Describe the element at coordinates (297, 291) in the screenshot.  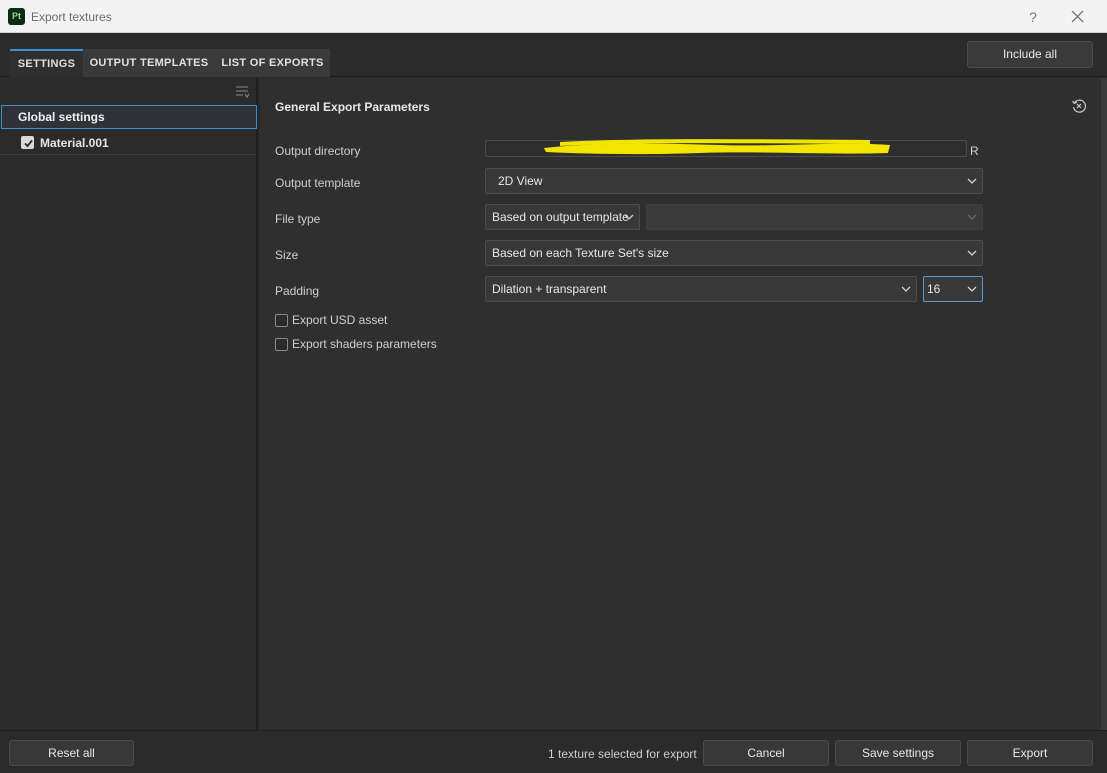
I see `padding-label: Padding` at that location.